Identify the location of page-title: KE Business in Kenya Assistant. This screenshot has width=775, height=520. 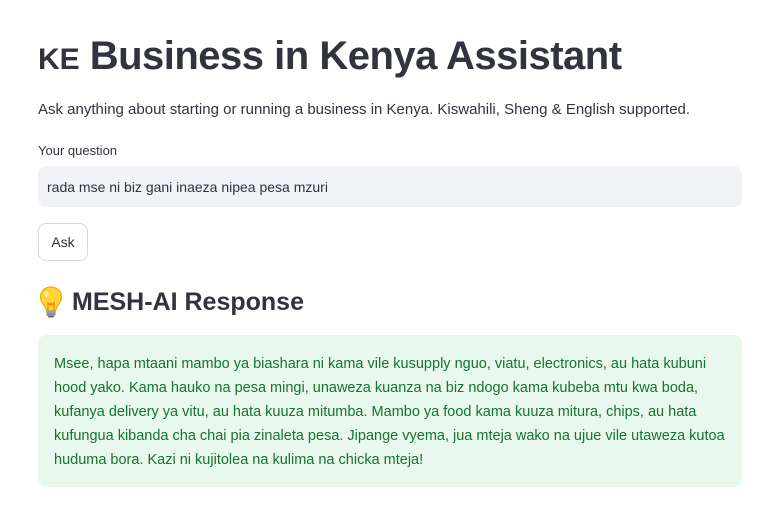
(330, 58).